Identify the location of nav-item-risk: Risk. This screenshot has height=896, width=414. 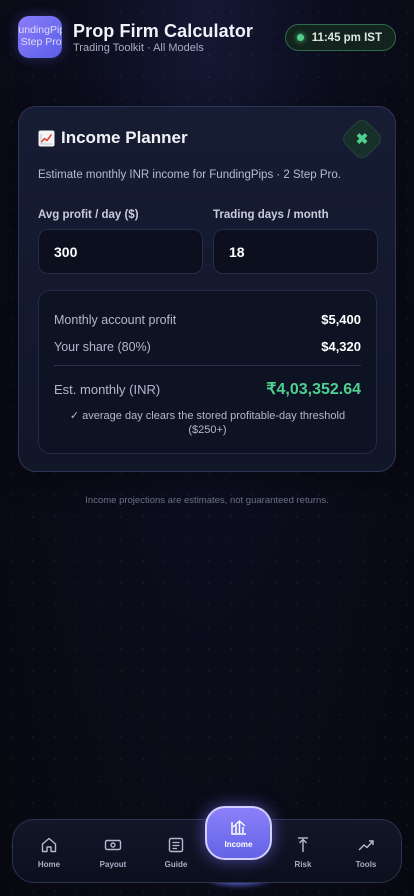
(303, 852).